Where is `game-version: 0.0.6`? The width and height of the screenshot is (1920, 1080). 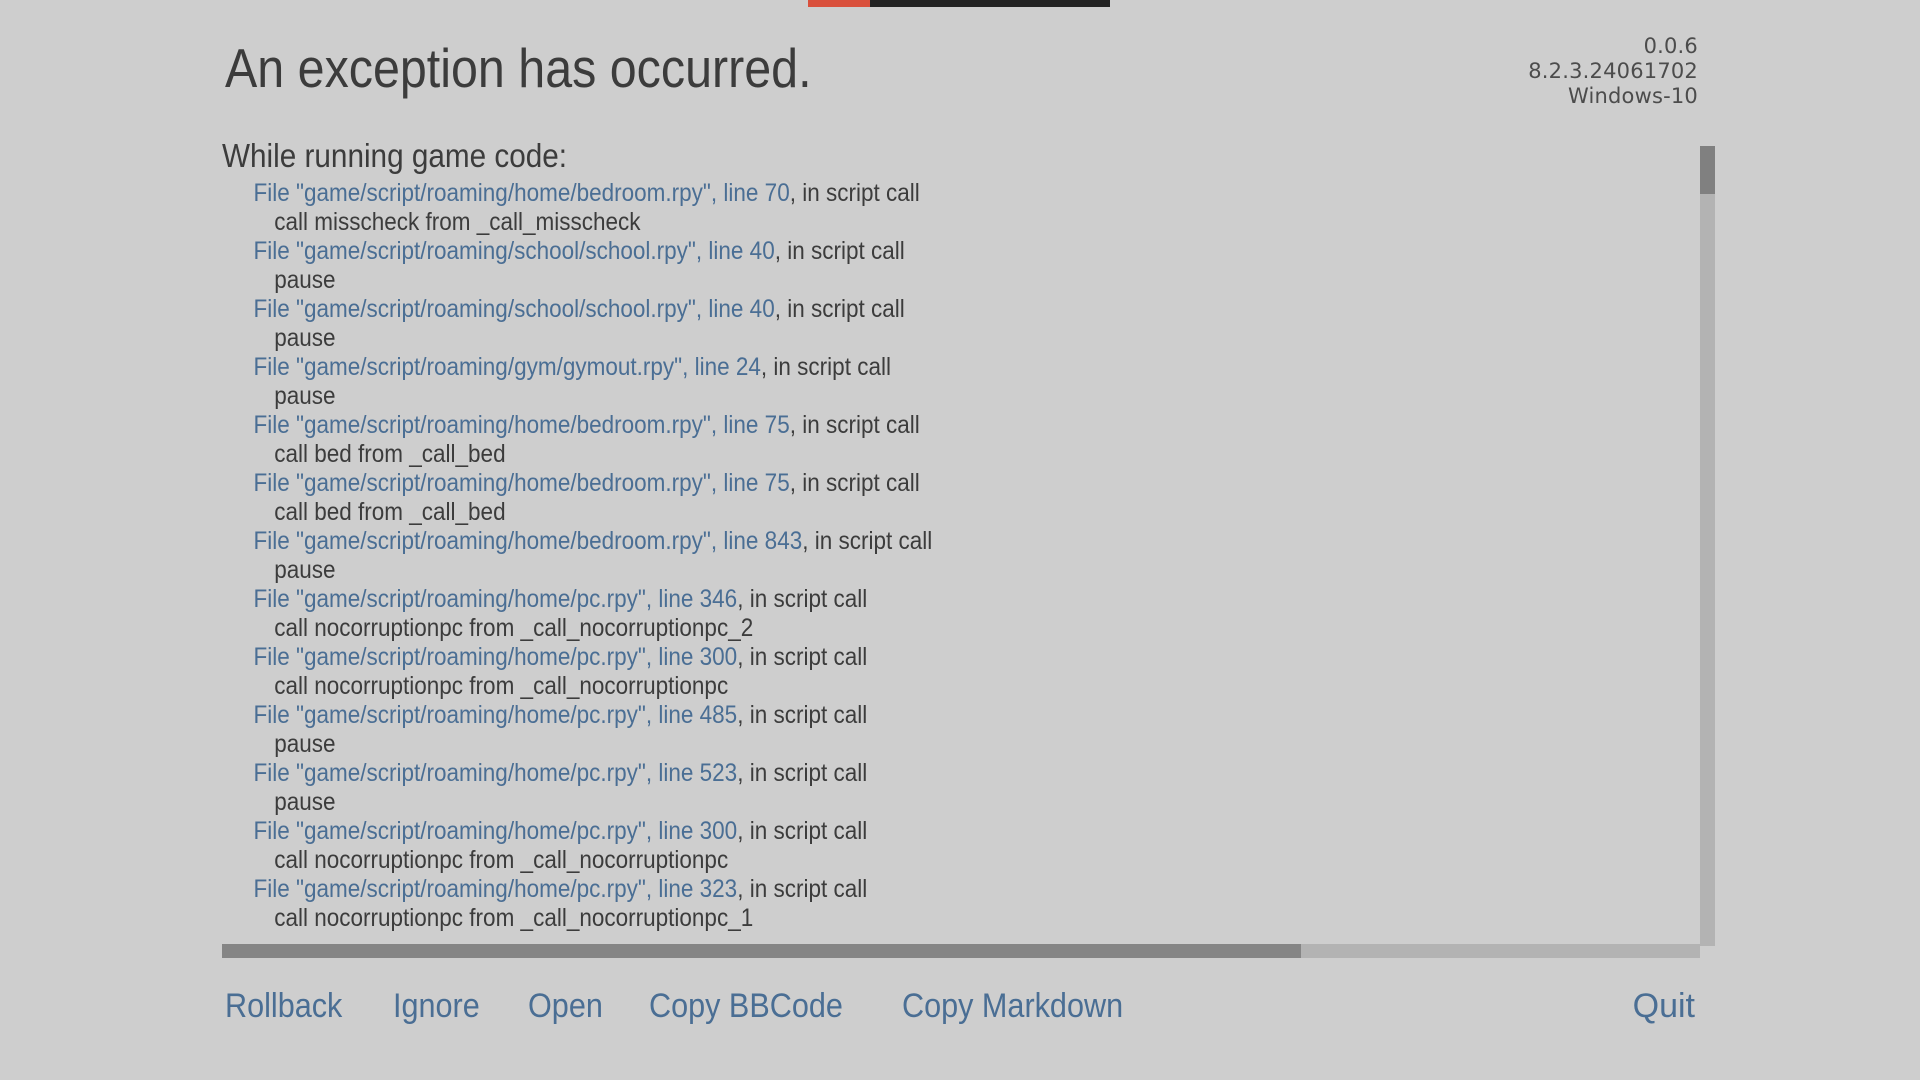 game-version: 0.0.6 is located at coordinates (1670, 46).